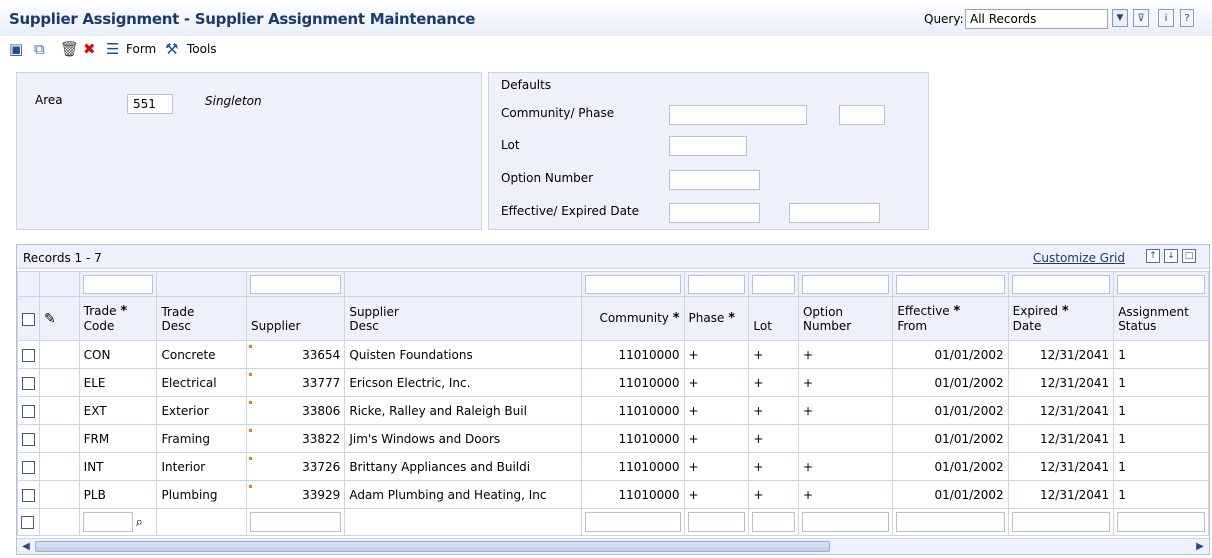 This screenshot has width=1212, height=558. Describe the element at coordinates (202, 382) in the screenshot. I see `cell-trade-desc: Electrical` at that location.